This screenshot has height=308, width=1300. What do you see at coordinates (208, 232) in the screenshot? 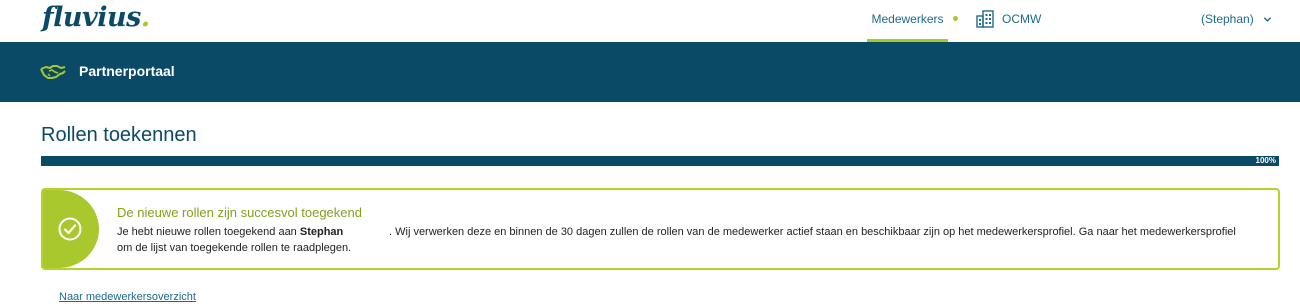
I see `alert-text-prefix: Je hebt nieuwe rollen toegekend aan` at bounding box center [208, 232].